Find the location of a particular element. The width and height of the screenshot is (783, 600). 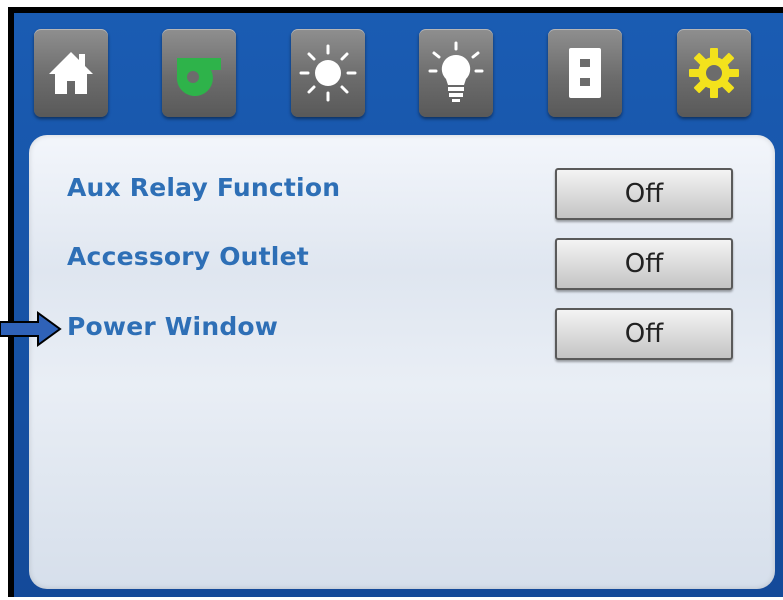

nav-settings-button is located at coordinates (714, 73).